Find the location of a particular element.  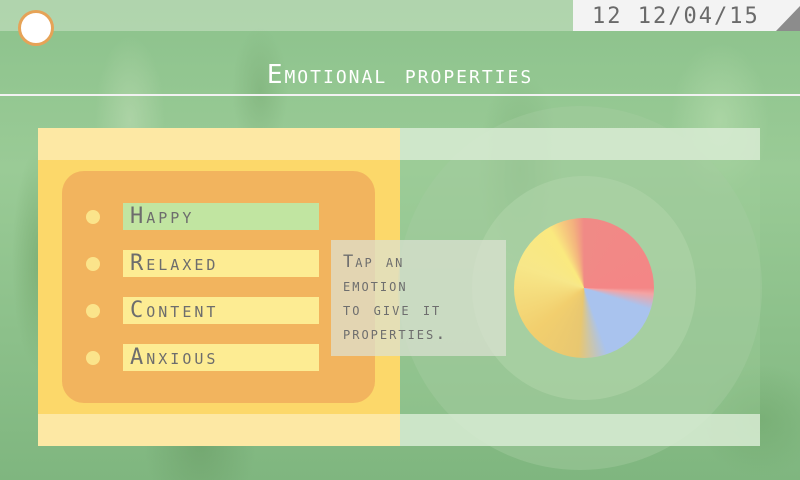

emotion-button-anxious: Anxious is located at coordinates (221, 357).